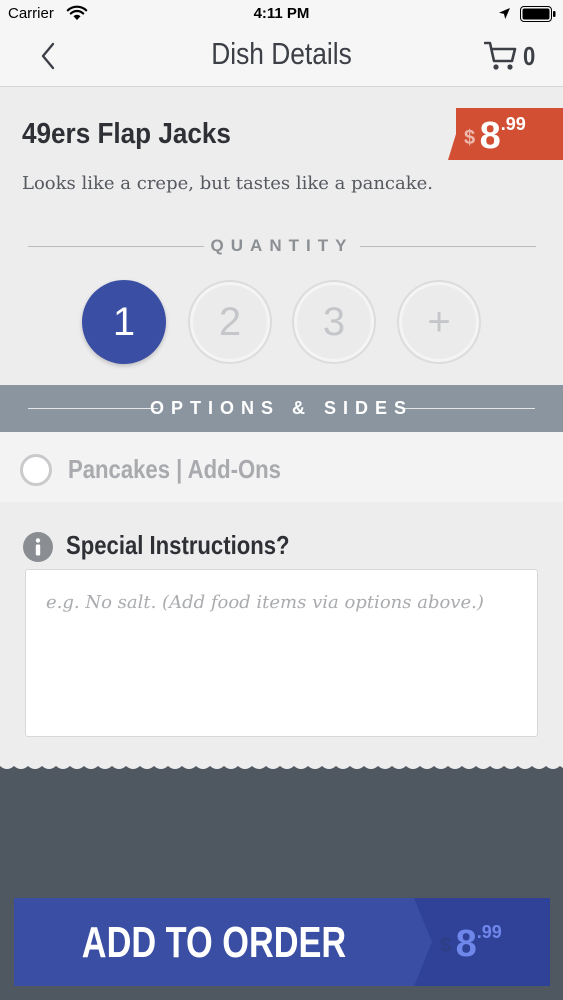 The image size is (563, 1000). What do you see at coordinates (529, 56) in the screenshot?
I see `cart-count: 0` at bounding box center [529, 56].